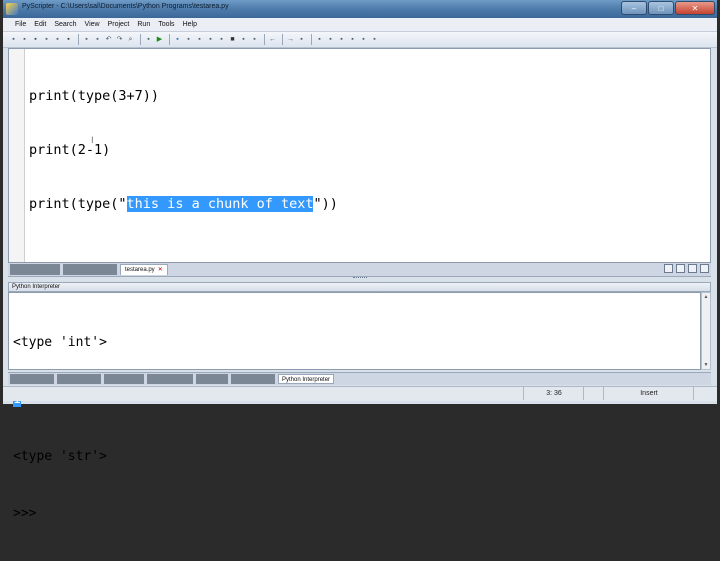 The image size is (720, 561). What do you see at coordinates (17, 155) in the screenshot?
I see `editor-gutter` at bounding box center [17, 155].